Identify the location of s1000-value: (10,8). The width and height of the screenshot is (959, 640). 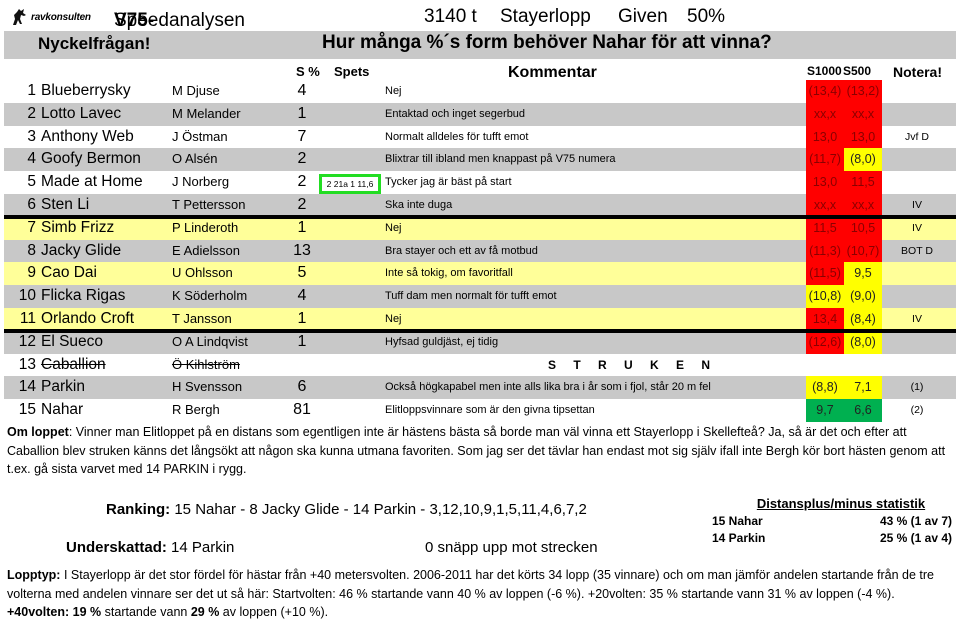
(825, 296).